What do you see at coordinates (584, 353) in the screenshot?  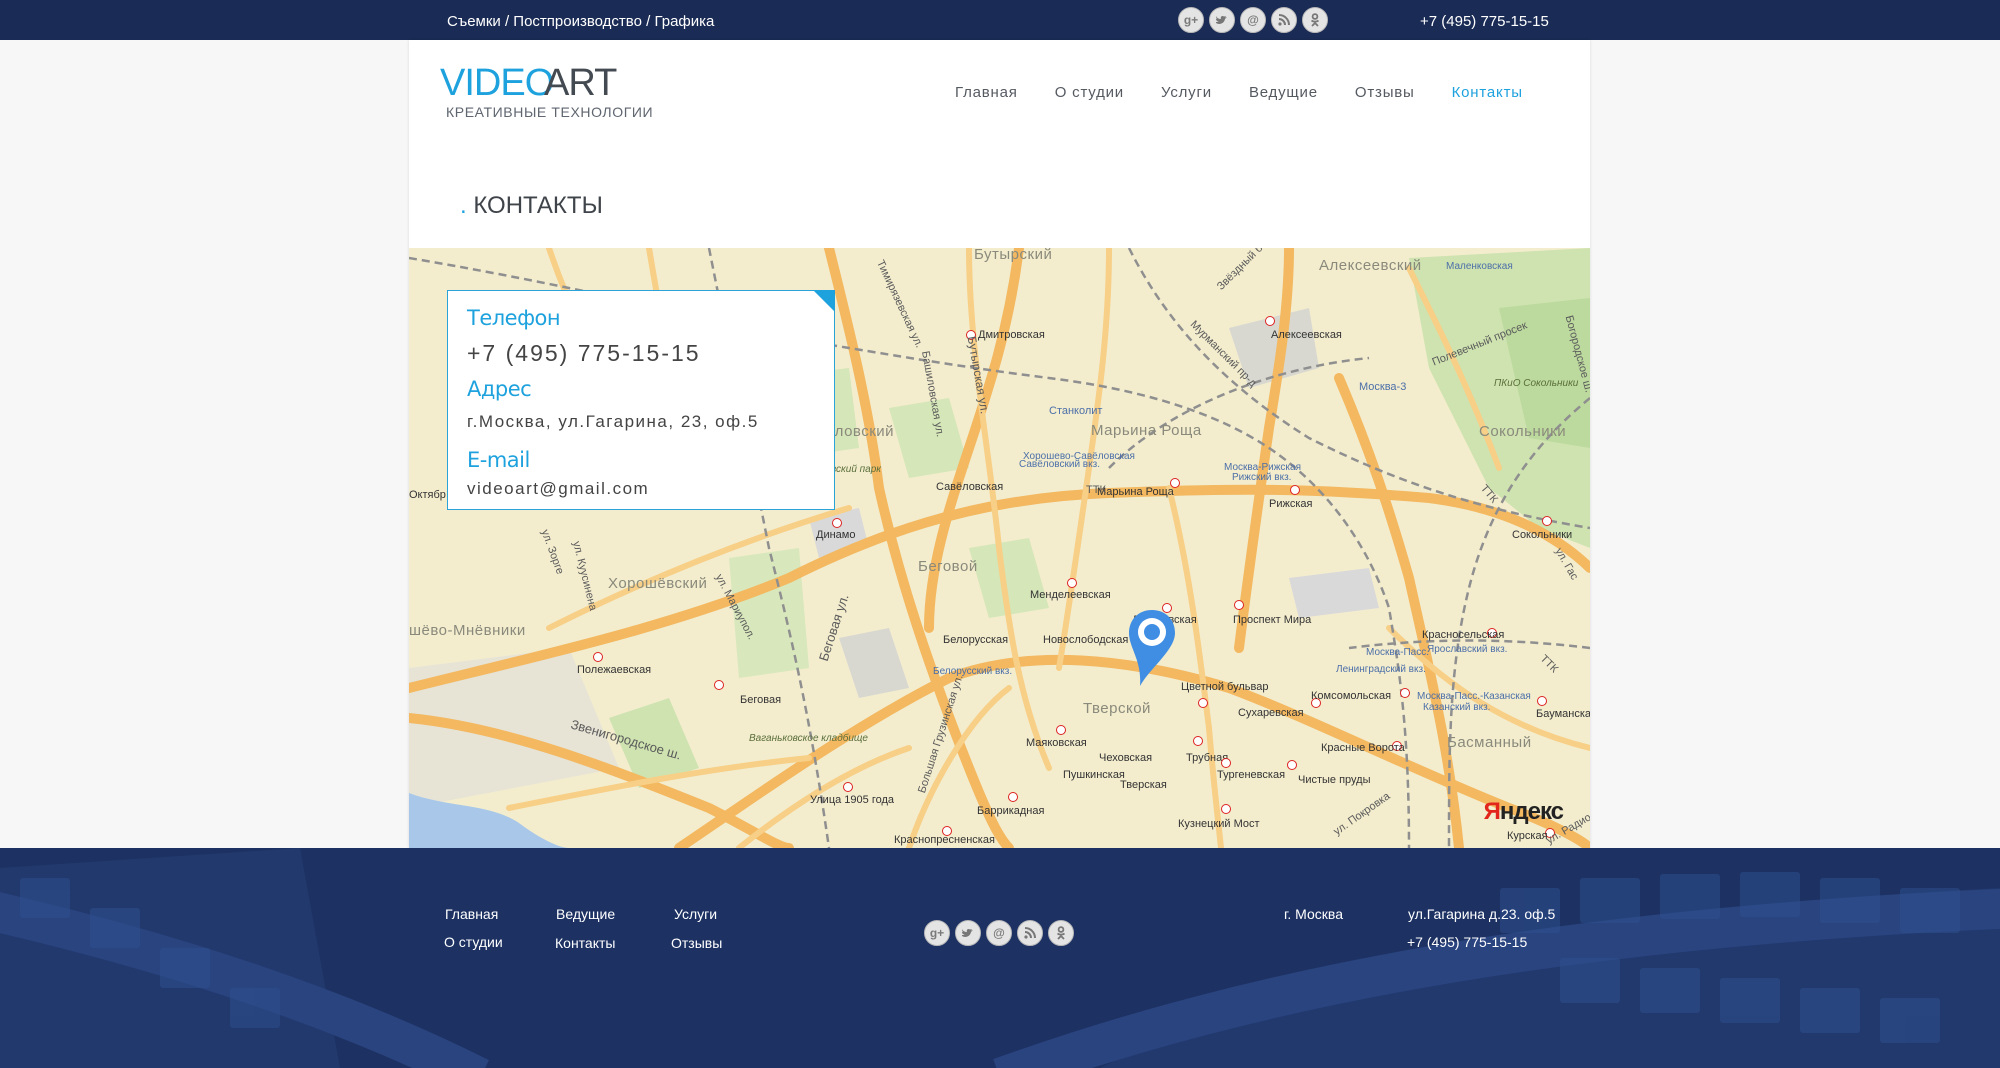 I see `phone-value: +7 (495) 775-15-15` at bounding box center [584, 353].